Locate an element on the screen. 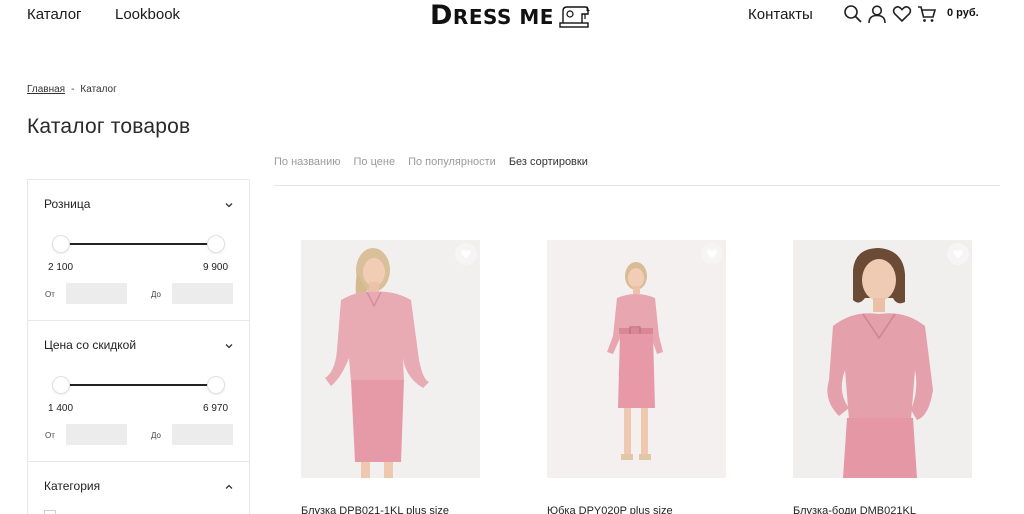 Image resolution: width=1024 pixels, height=514 pixels. filter-category-title: Категория is located at coordinates (72, 486).